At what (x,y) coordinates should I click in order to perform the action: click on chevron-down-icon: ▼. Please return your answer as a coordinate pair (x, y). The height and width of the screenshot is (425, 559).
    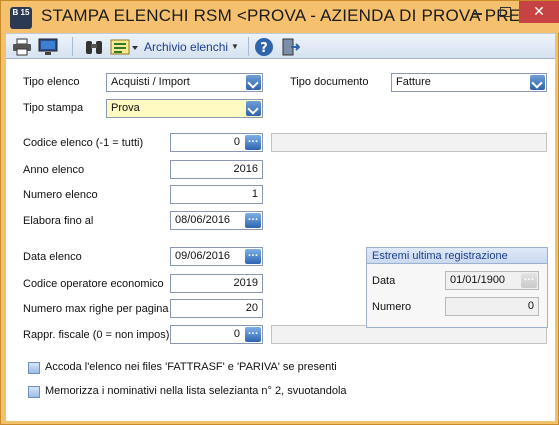
    Looking at the image, I should click on (235, 46).